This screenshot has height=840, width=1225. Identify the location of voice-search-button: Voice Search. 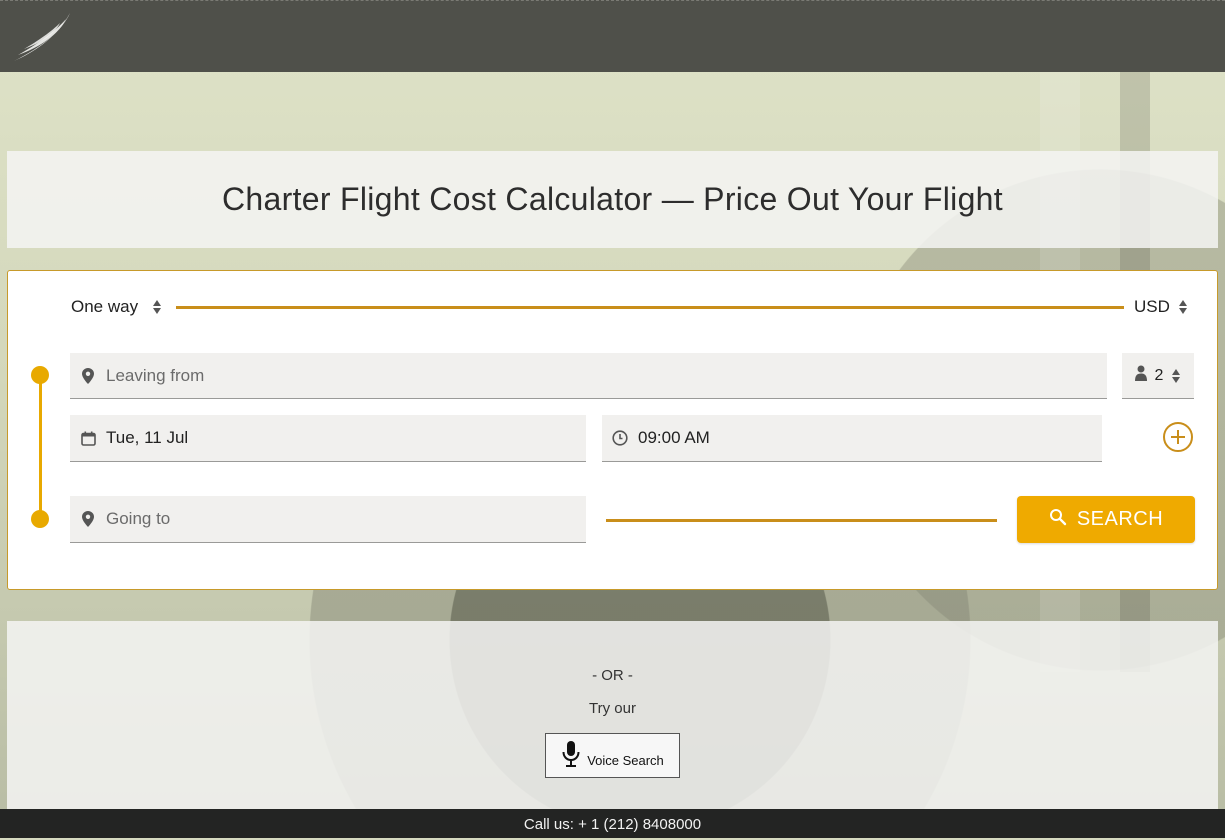
(612, 755).